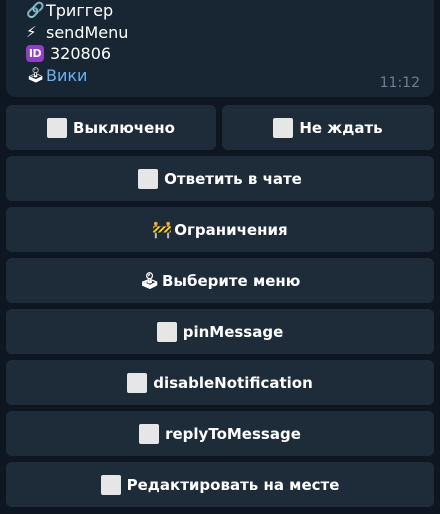  Describe the element at coordinates (87, 32) in the screenshot. I see `method-label: sendMenu` at that location.